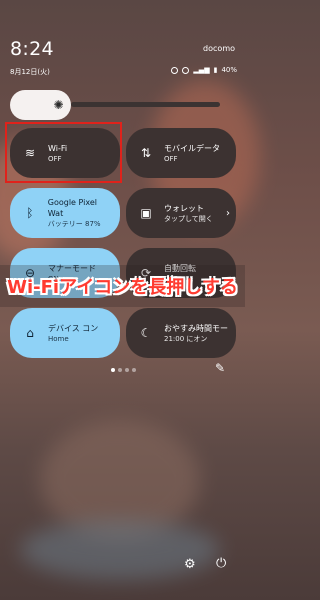  What do you see at coordinates (146, 213) in the screenshot?
I see `wallet-icon: ▣` at bounding box center [146, 213].